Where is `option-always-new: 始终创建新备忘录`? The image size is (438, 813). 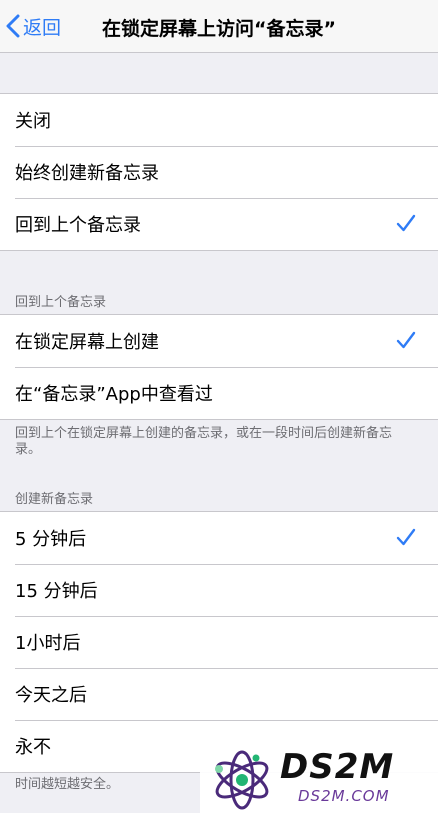
option-always-new: 始终创建新备忘录 is located at coordinates (219, 172).